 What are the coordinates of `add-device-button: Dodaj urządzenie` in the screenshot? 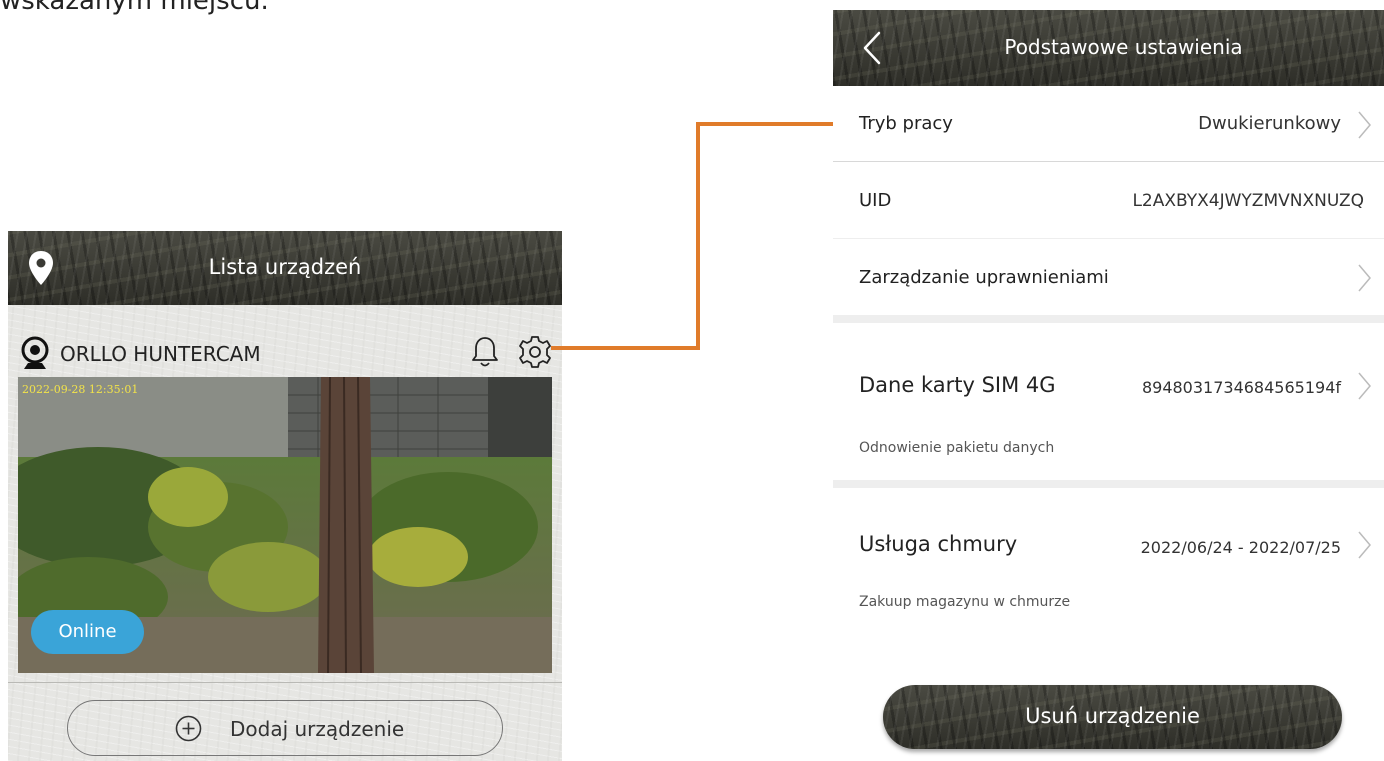 It's located at (285, 728).